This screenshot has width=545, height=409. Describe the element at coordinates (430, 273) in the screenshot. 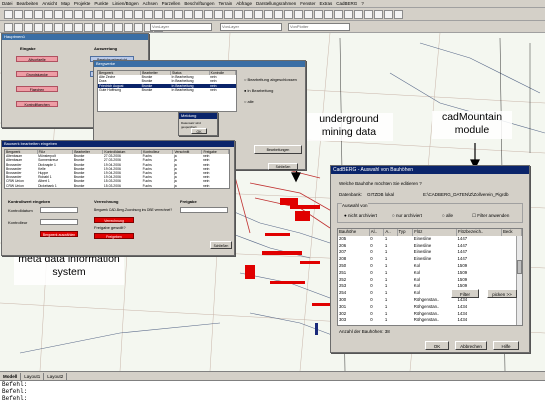

I see `table-row: 251 0 1 Kol 1509` at that location.